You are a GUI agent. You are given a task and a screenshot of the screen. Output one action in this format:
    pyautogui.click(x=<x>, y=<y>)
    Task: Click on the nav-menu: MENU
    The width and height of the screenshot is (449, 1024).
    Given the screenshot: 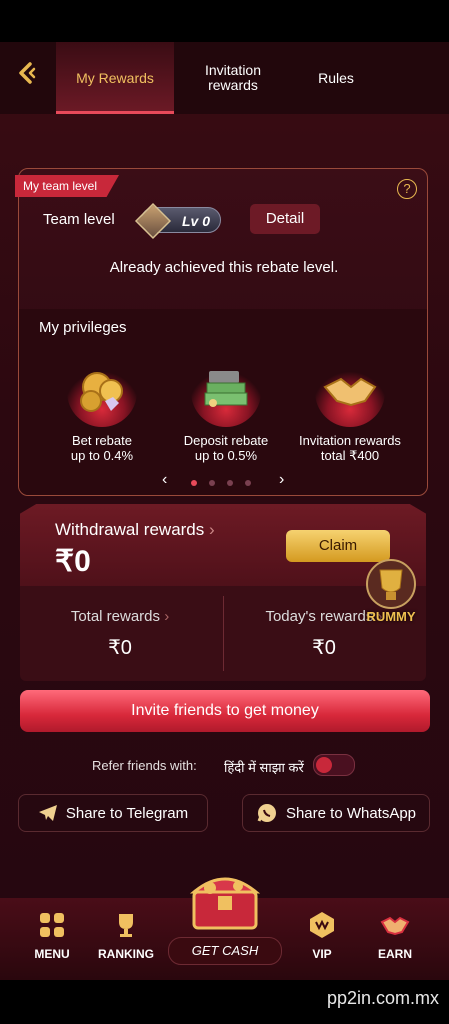 What is the action you would take?
    pyautogui.click(x=52, y=935)
    